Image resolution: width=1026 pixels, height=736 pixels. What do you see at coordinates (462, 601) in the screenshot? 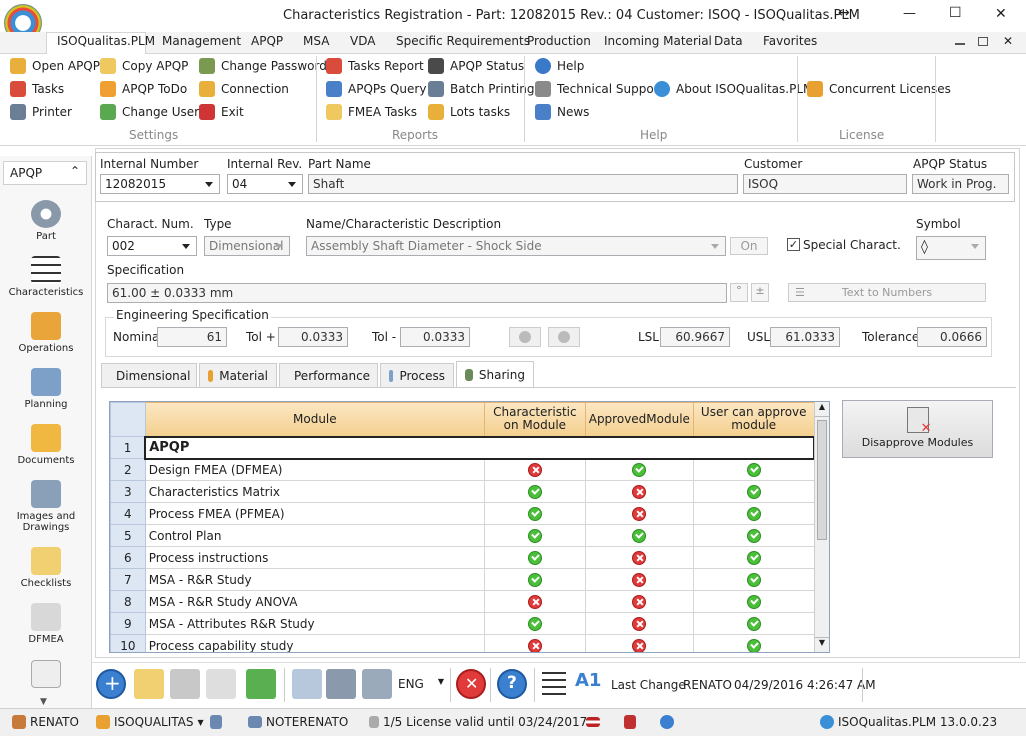
I see `table-row: 8 MSA - R&R Study ANOVA` at bounding box center [462, 601].